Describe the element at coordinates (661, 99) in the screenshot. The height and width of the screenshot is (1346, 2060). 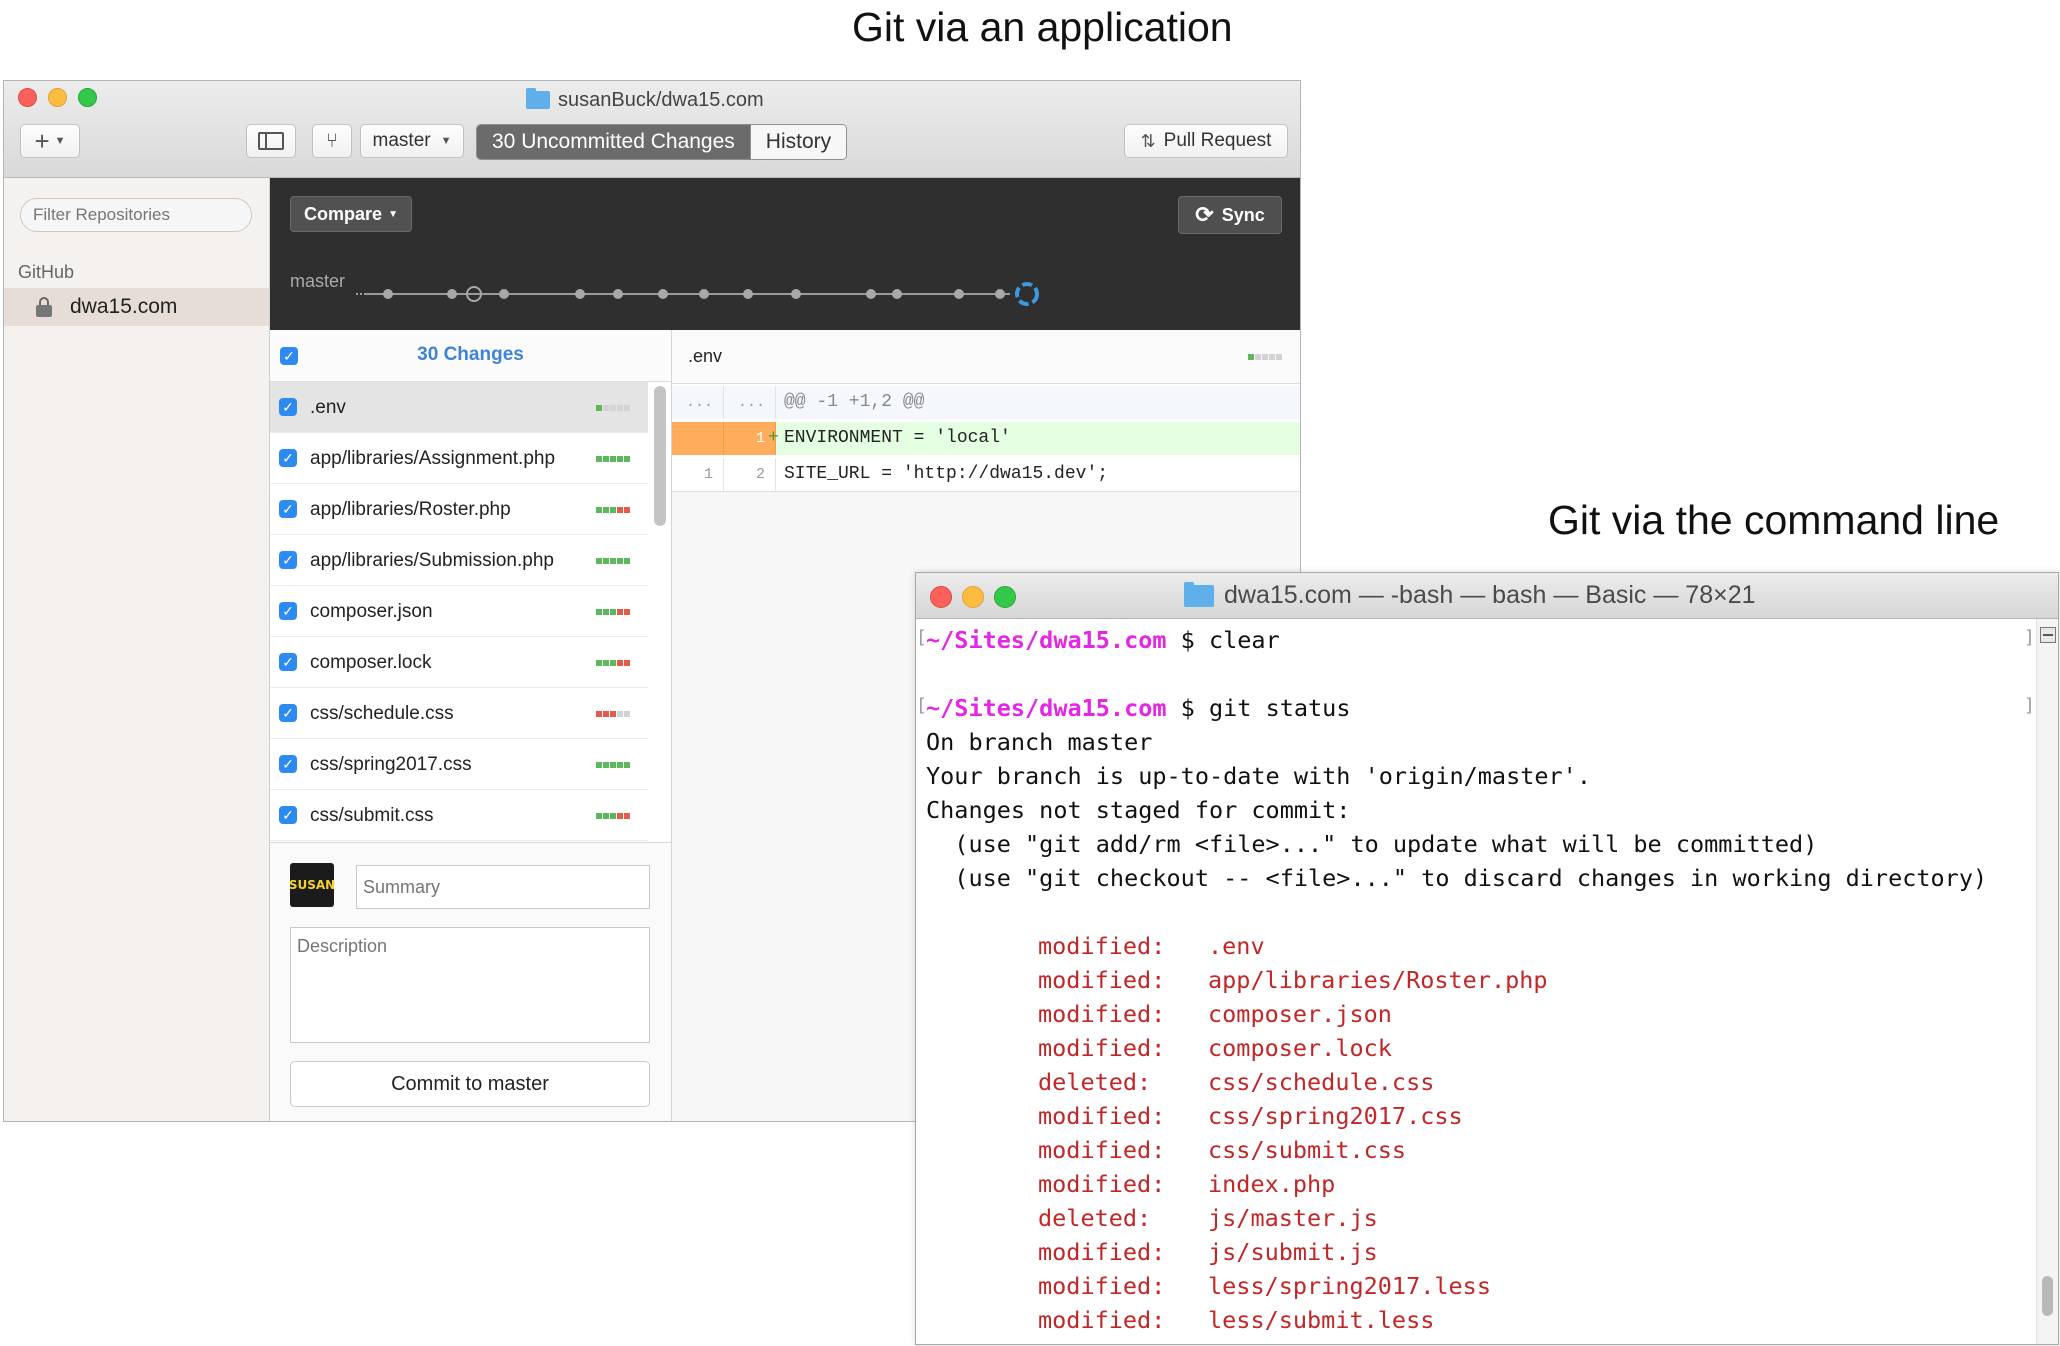
I see `window-title-text: susanBuck/dwa15.com` at that location.